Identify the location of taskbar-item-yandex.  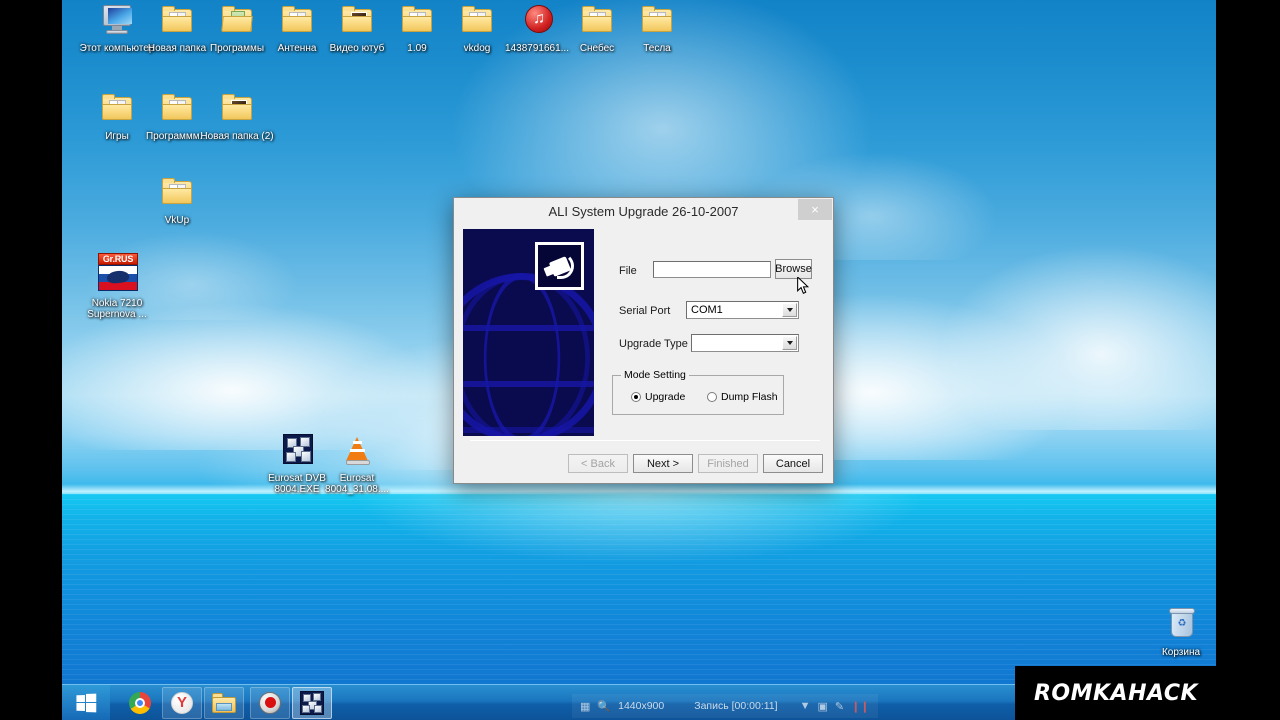
(182, 702).